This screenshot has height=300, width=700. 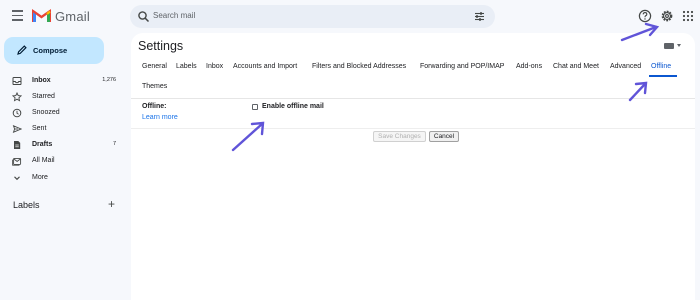 What do you see at coordinates (154, 66) in the screenshot?
I see `tab-general: General` at bounding box center [154, 66].